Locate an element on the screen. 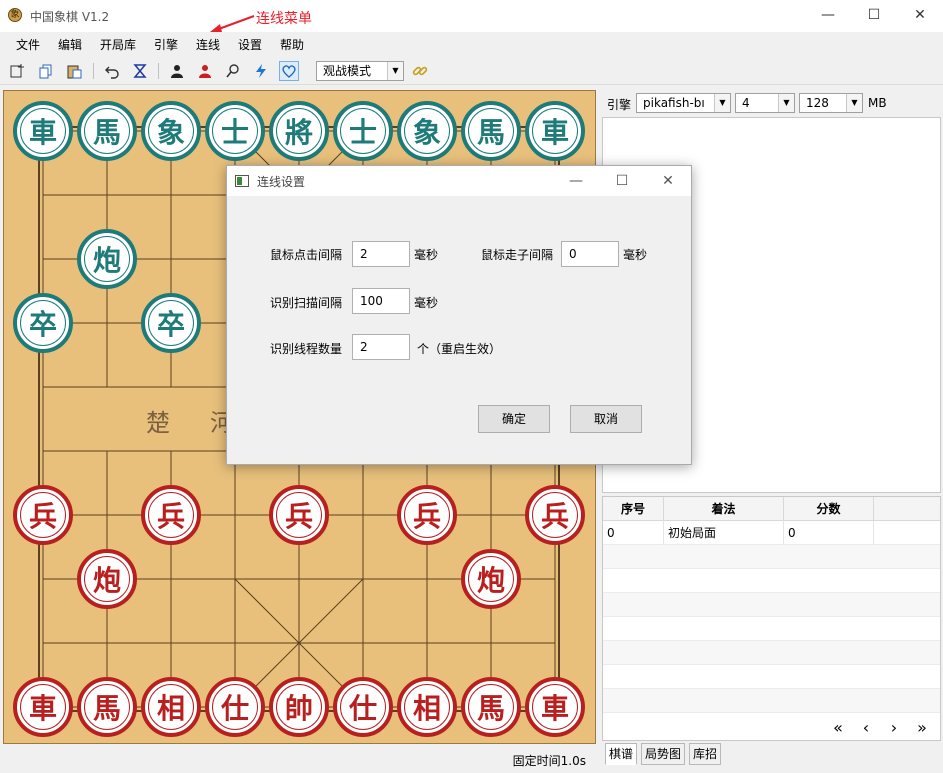  menu-bar: 文件 编辑 开局库 引擎 连线 设置 帮助 is located at coordinates (471, 44).